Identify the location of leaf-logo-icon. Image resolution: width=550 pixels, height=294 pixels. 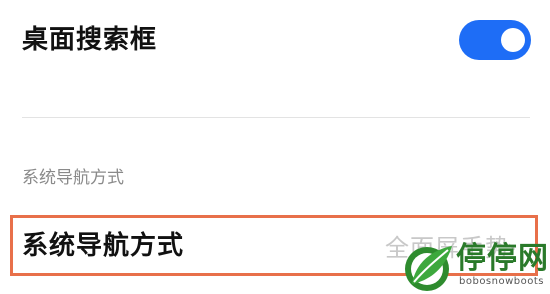
(428, 268).